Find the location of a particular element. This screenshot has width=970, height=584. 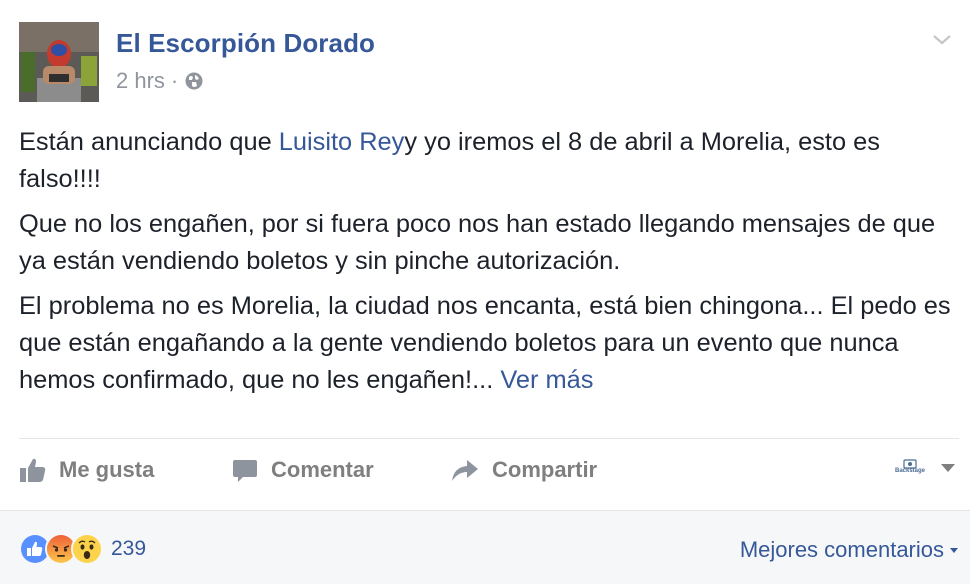

author-name: El Escorpión Dorado is located at coordinates (245, 43).